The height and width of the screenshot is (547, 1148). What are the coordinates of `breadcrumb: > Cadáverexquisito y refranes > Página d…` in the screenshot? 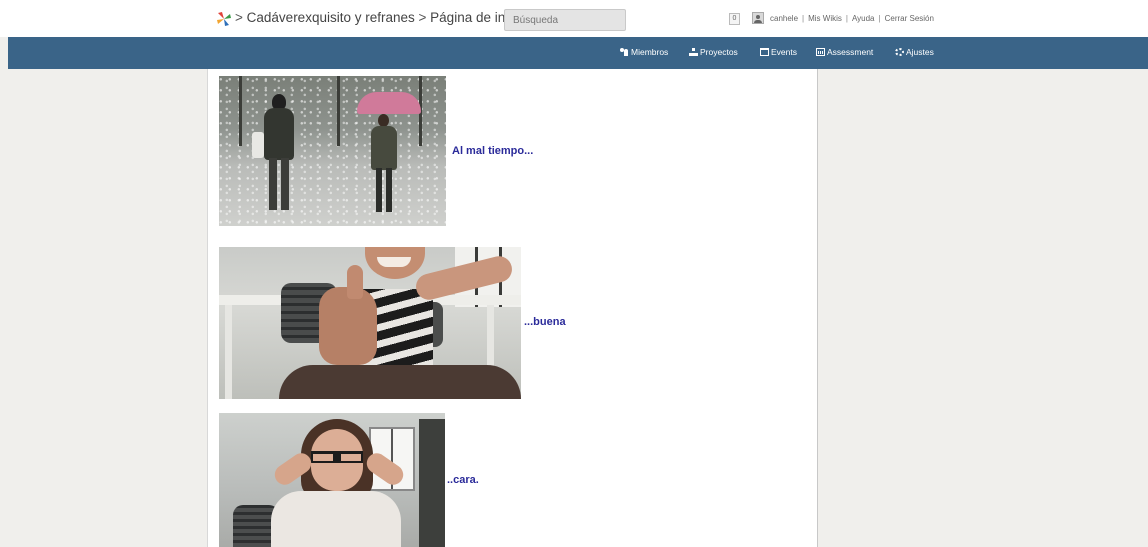 It's located at (380, 17).